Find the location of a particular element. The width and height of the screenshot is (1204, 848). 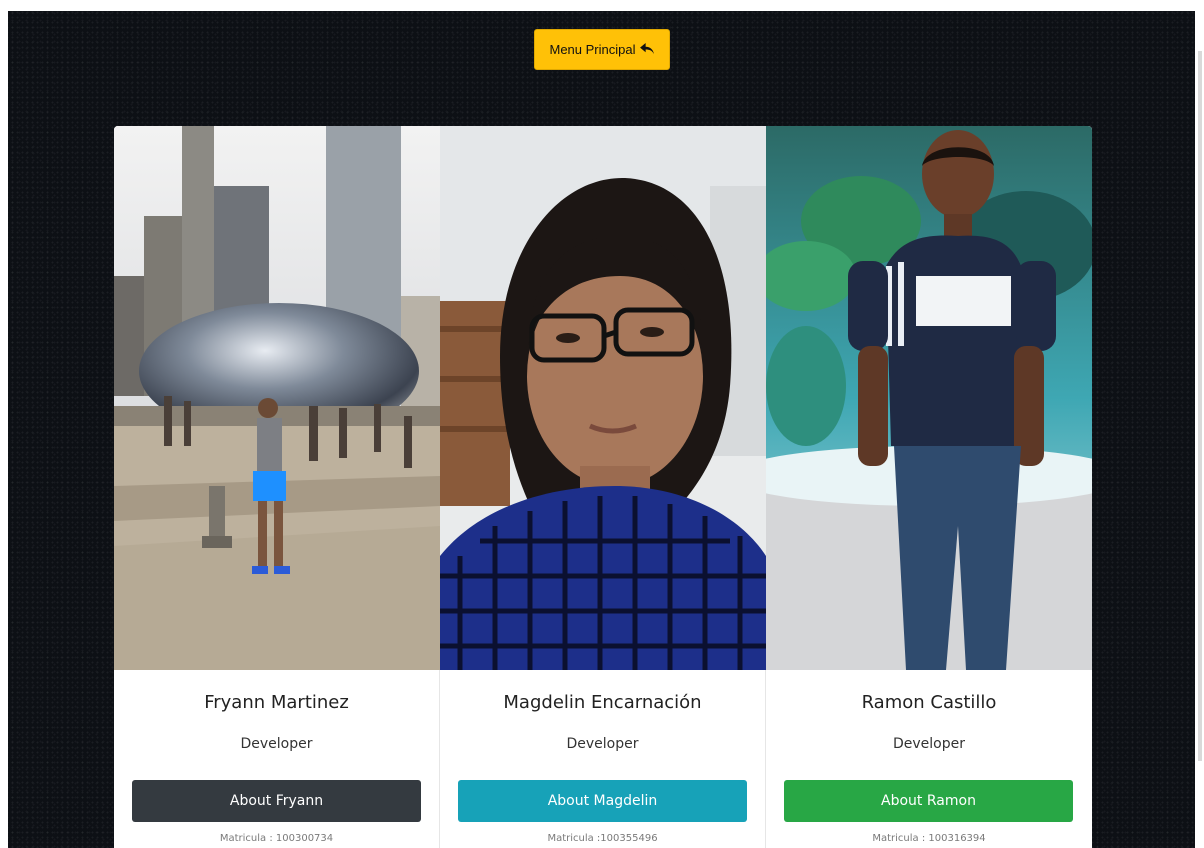

scrollbar is located at coordinates (1199, 429).